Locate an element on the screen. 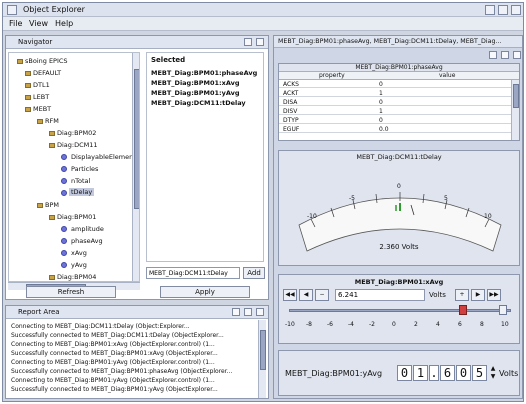 Image resolution: width=526 pixels, height=404 pixels. digit: 1 is located at coordinates (420, 373).